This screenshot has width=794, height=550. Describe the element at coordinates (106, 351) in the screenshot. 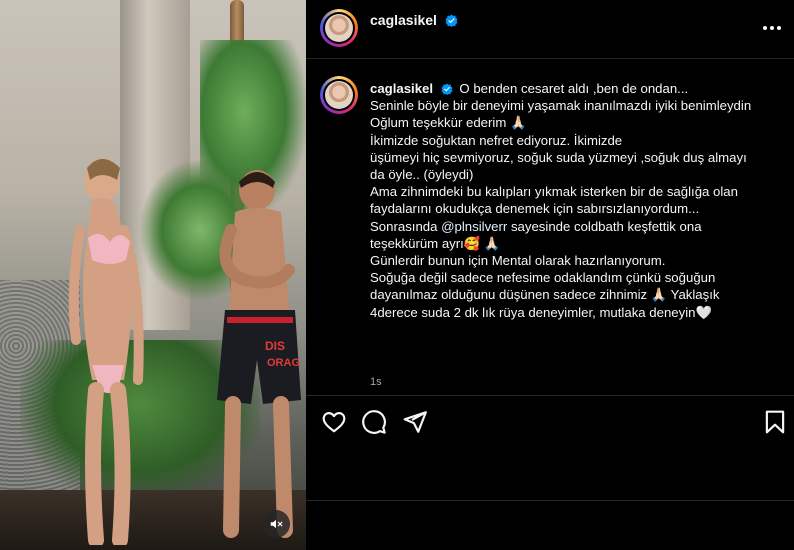

I see `video-person-woman` at that location.